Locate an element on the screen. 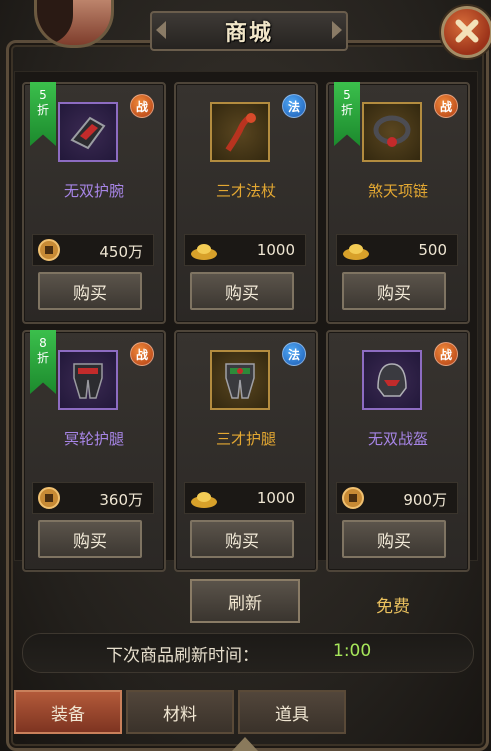  item-name: 冥轮护腿 is located at coordinates (93, 439).